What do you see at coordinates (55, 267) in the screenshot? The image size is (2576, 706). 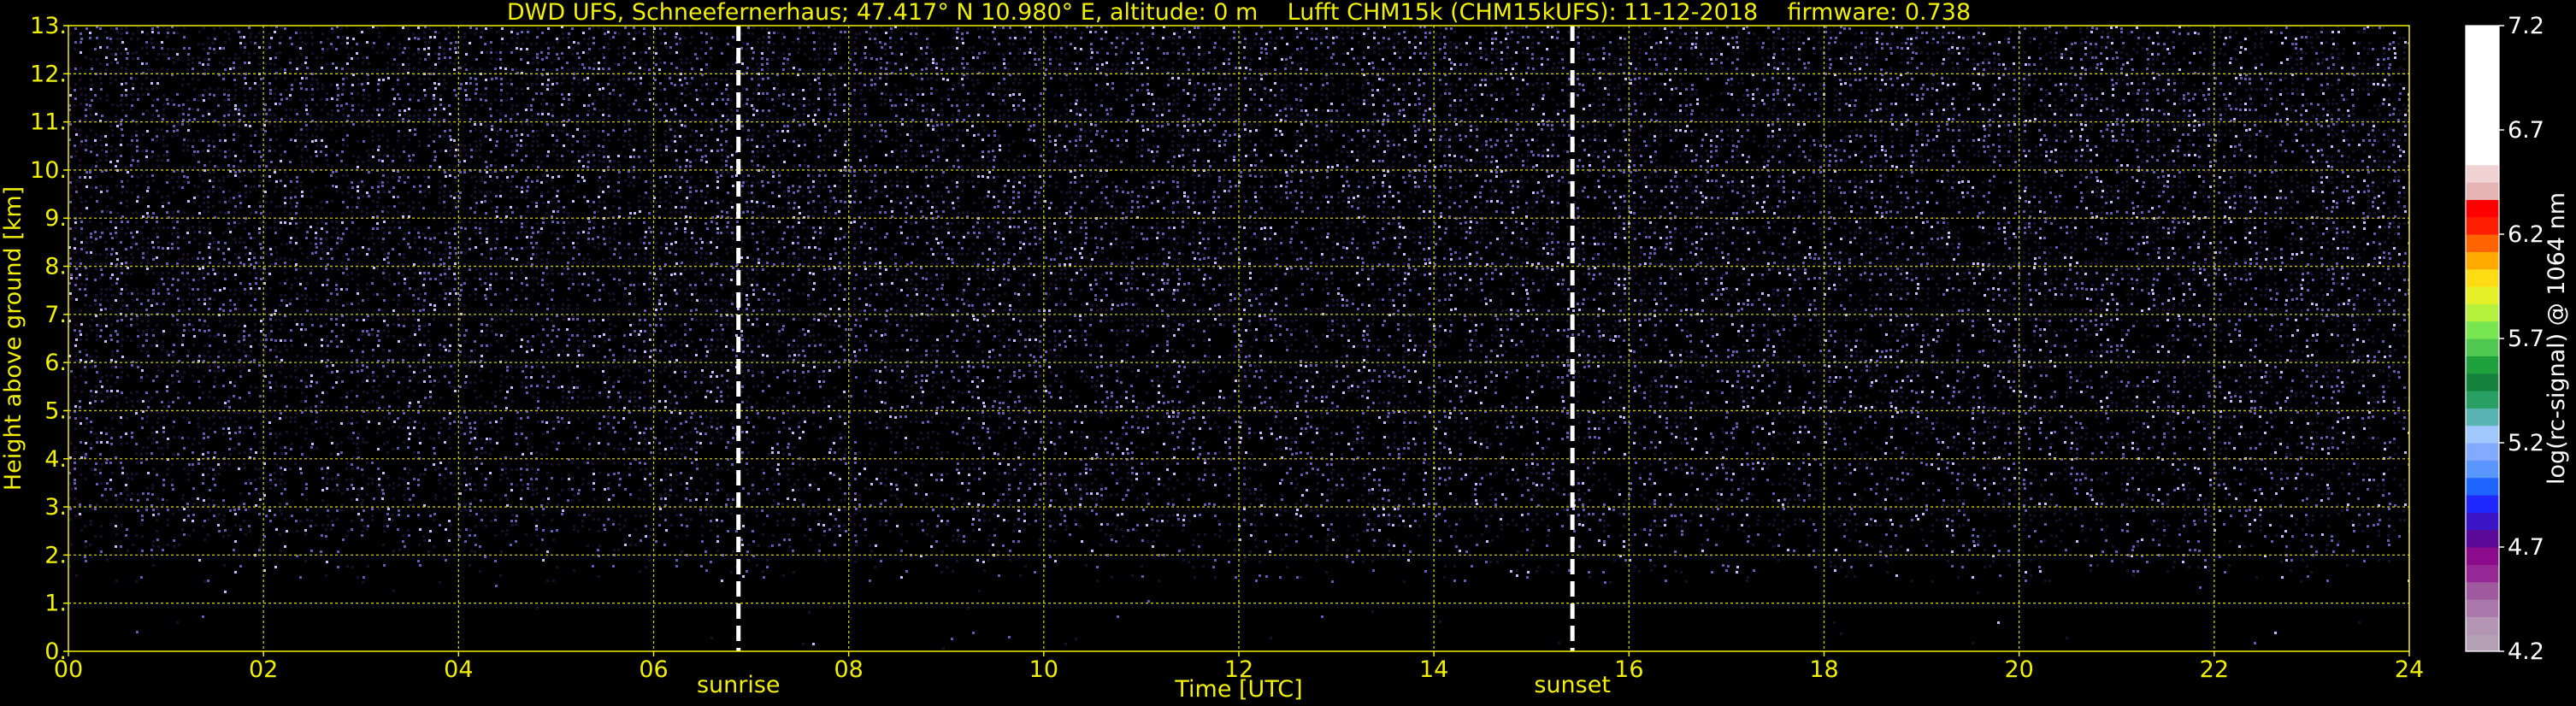 I see `y-tick-label: 8.` at bounding box center [55, 267].